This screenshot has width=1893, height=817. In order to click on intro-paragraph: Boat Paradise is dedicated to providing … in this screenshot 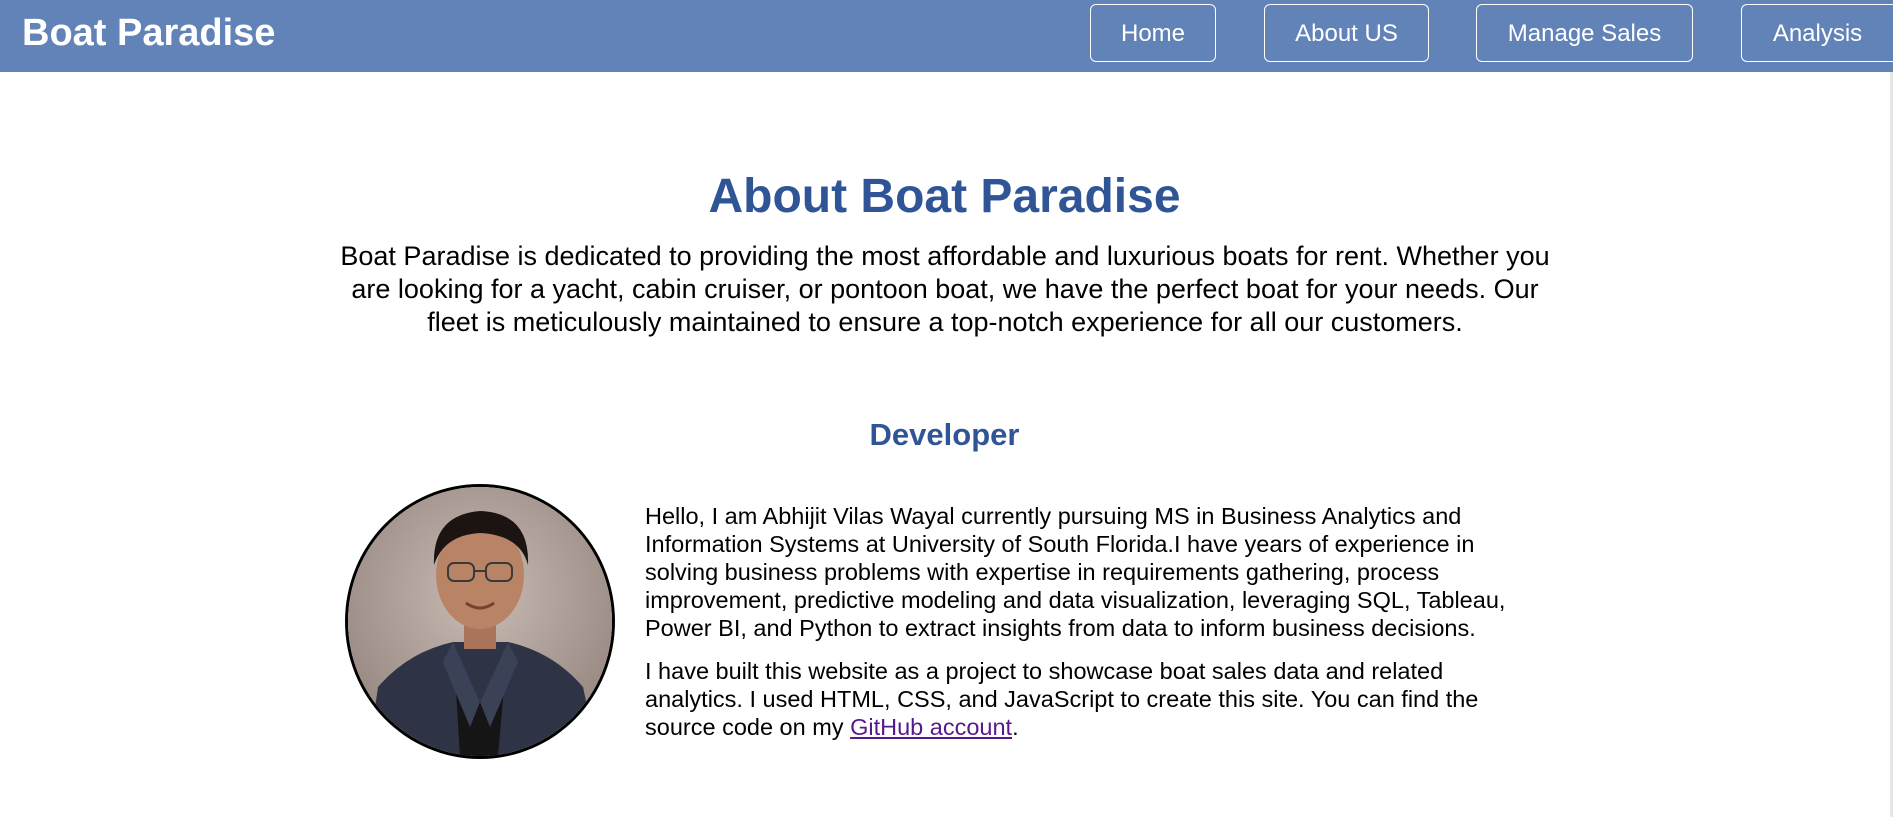, I will do `click(945, 289)`.